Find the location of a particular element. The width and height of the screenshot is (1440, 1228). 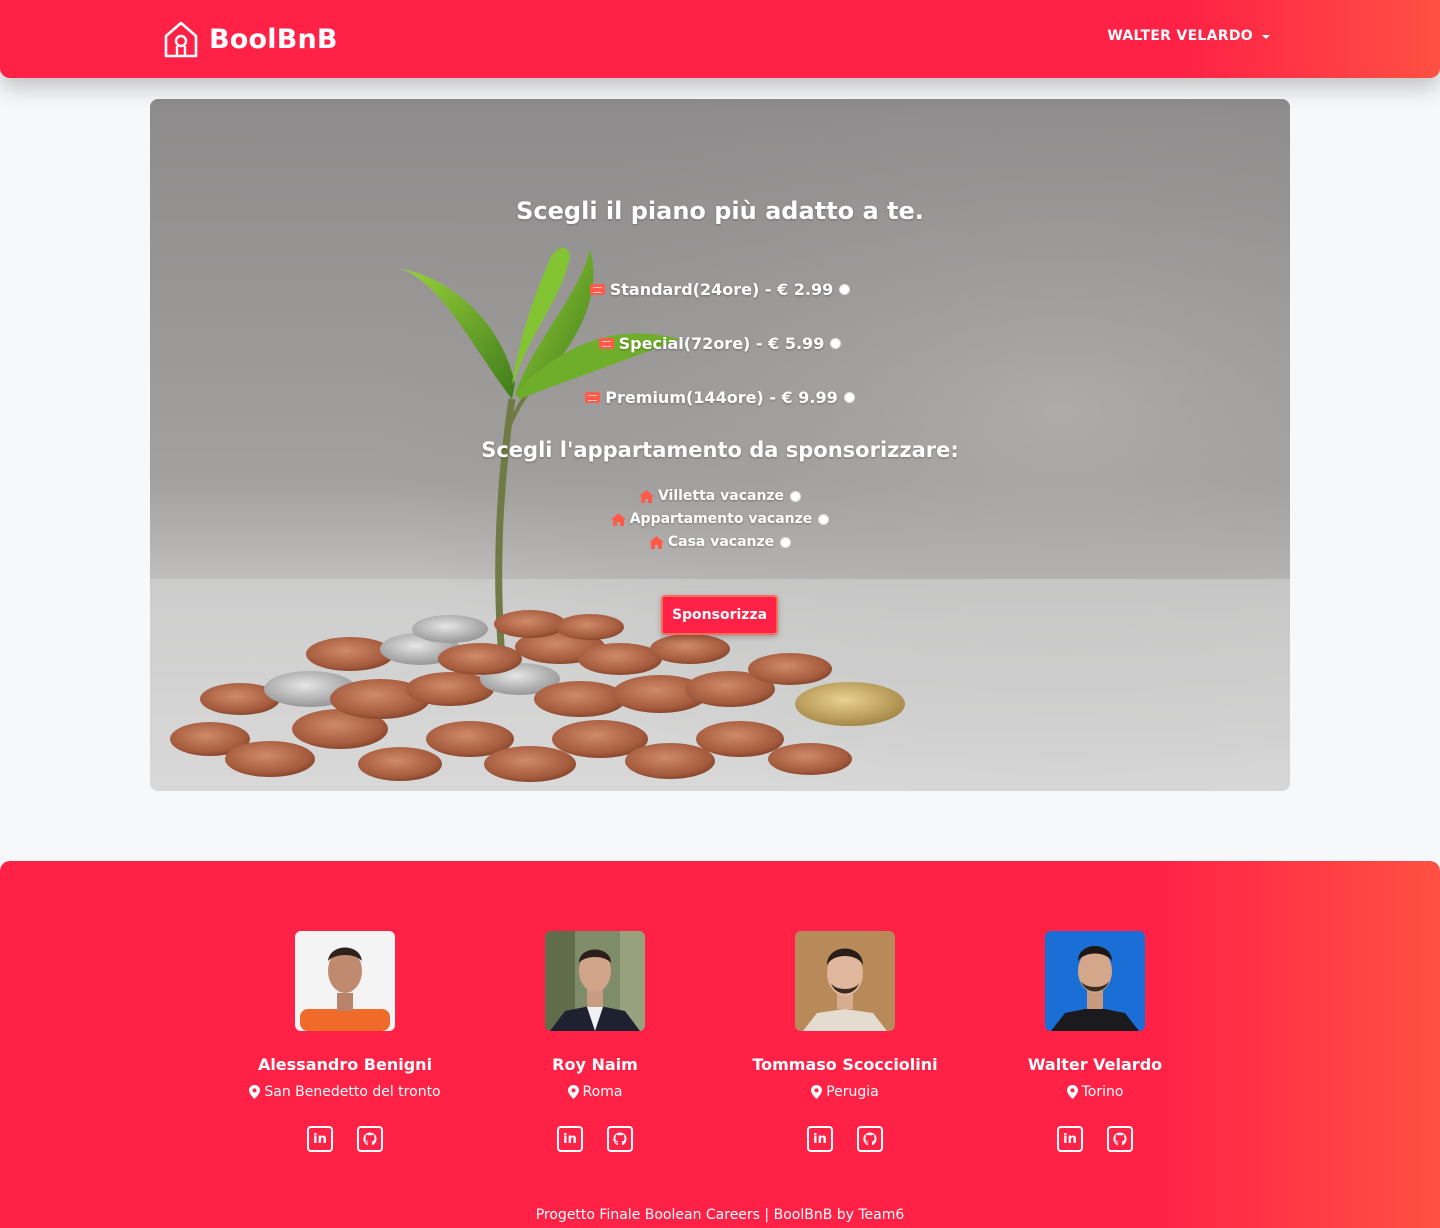

chevron-down-icon is located at coordinates (1266, 36).